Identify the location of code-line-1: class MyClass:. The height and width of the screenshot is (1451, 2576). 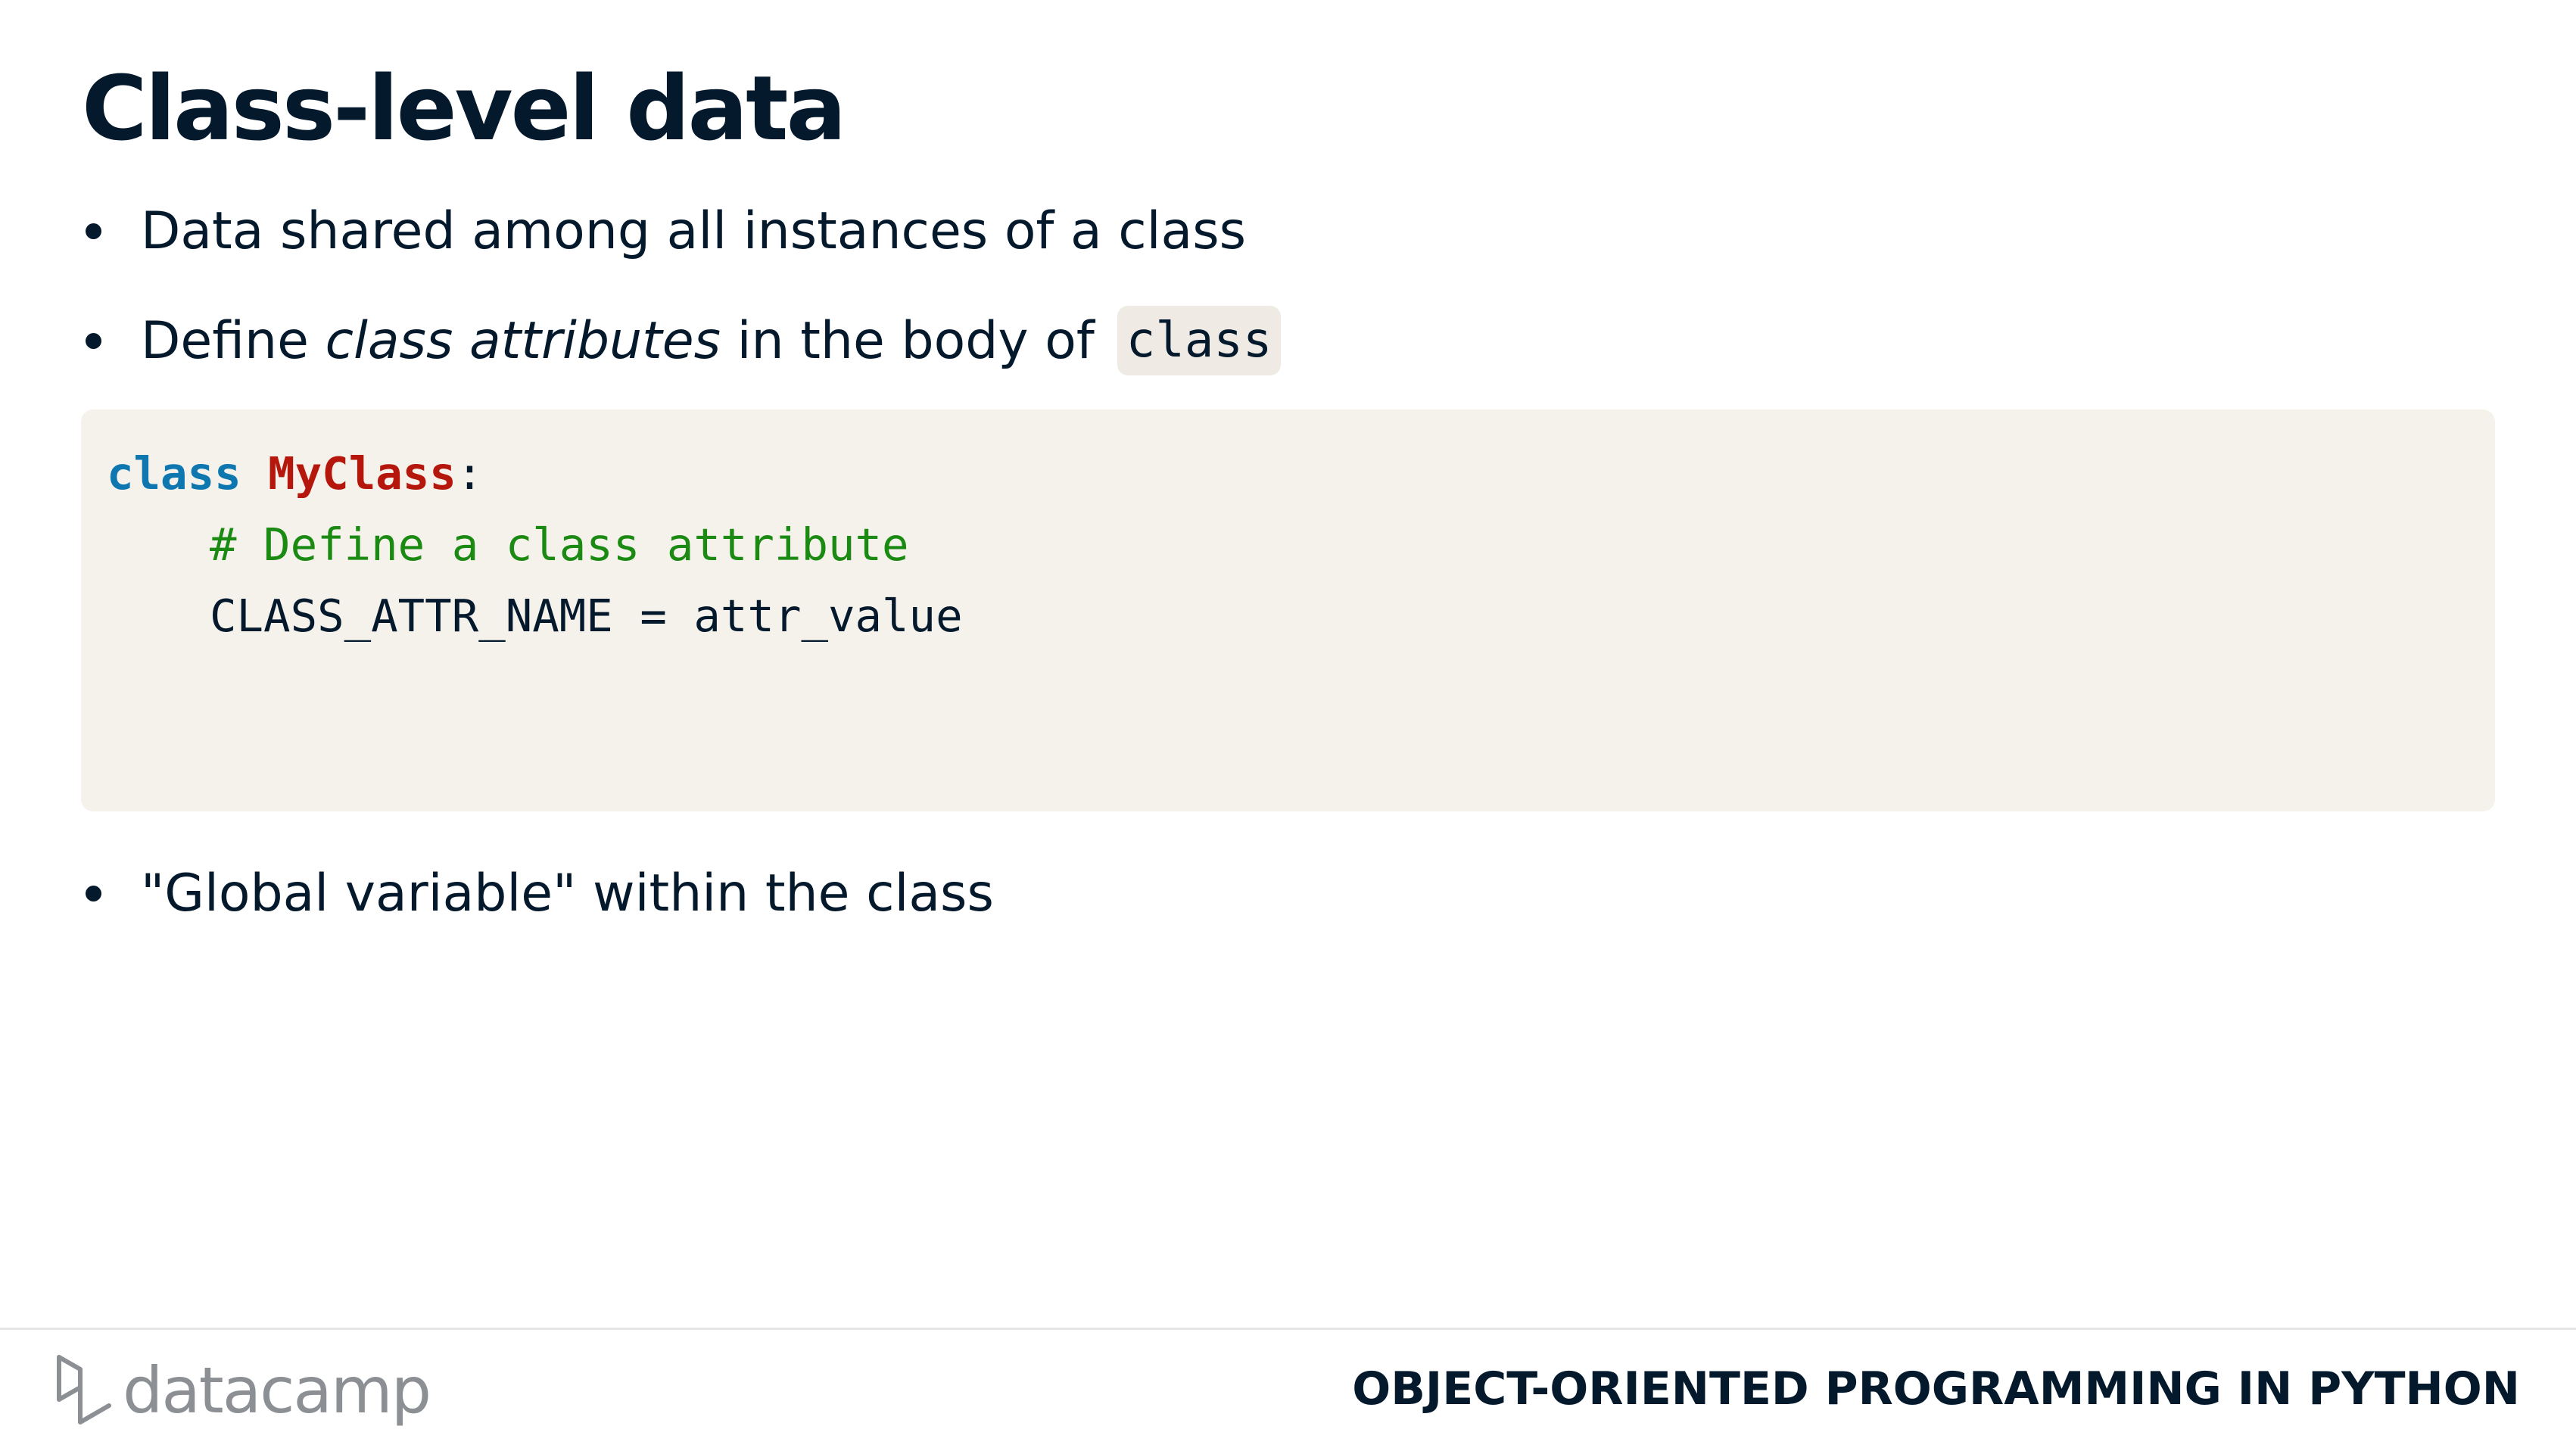
(1301, 473).